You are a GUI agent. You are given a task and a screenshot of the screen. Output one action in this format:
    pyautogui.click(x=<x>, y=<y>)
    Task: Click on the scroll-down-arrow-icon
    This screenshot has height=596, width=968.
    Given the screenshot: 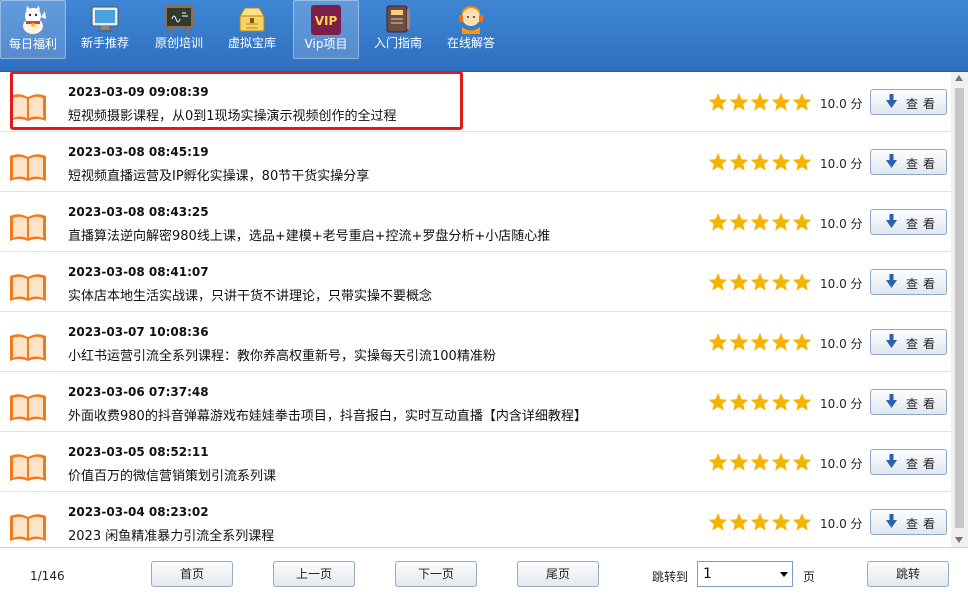 What is the action you would take?
    pyautogui.click(x=959, y=540)
    